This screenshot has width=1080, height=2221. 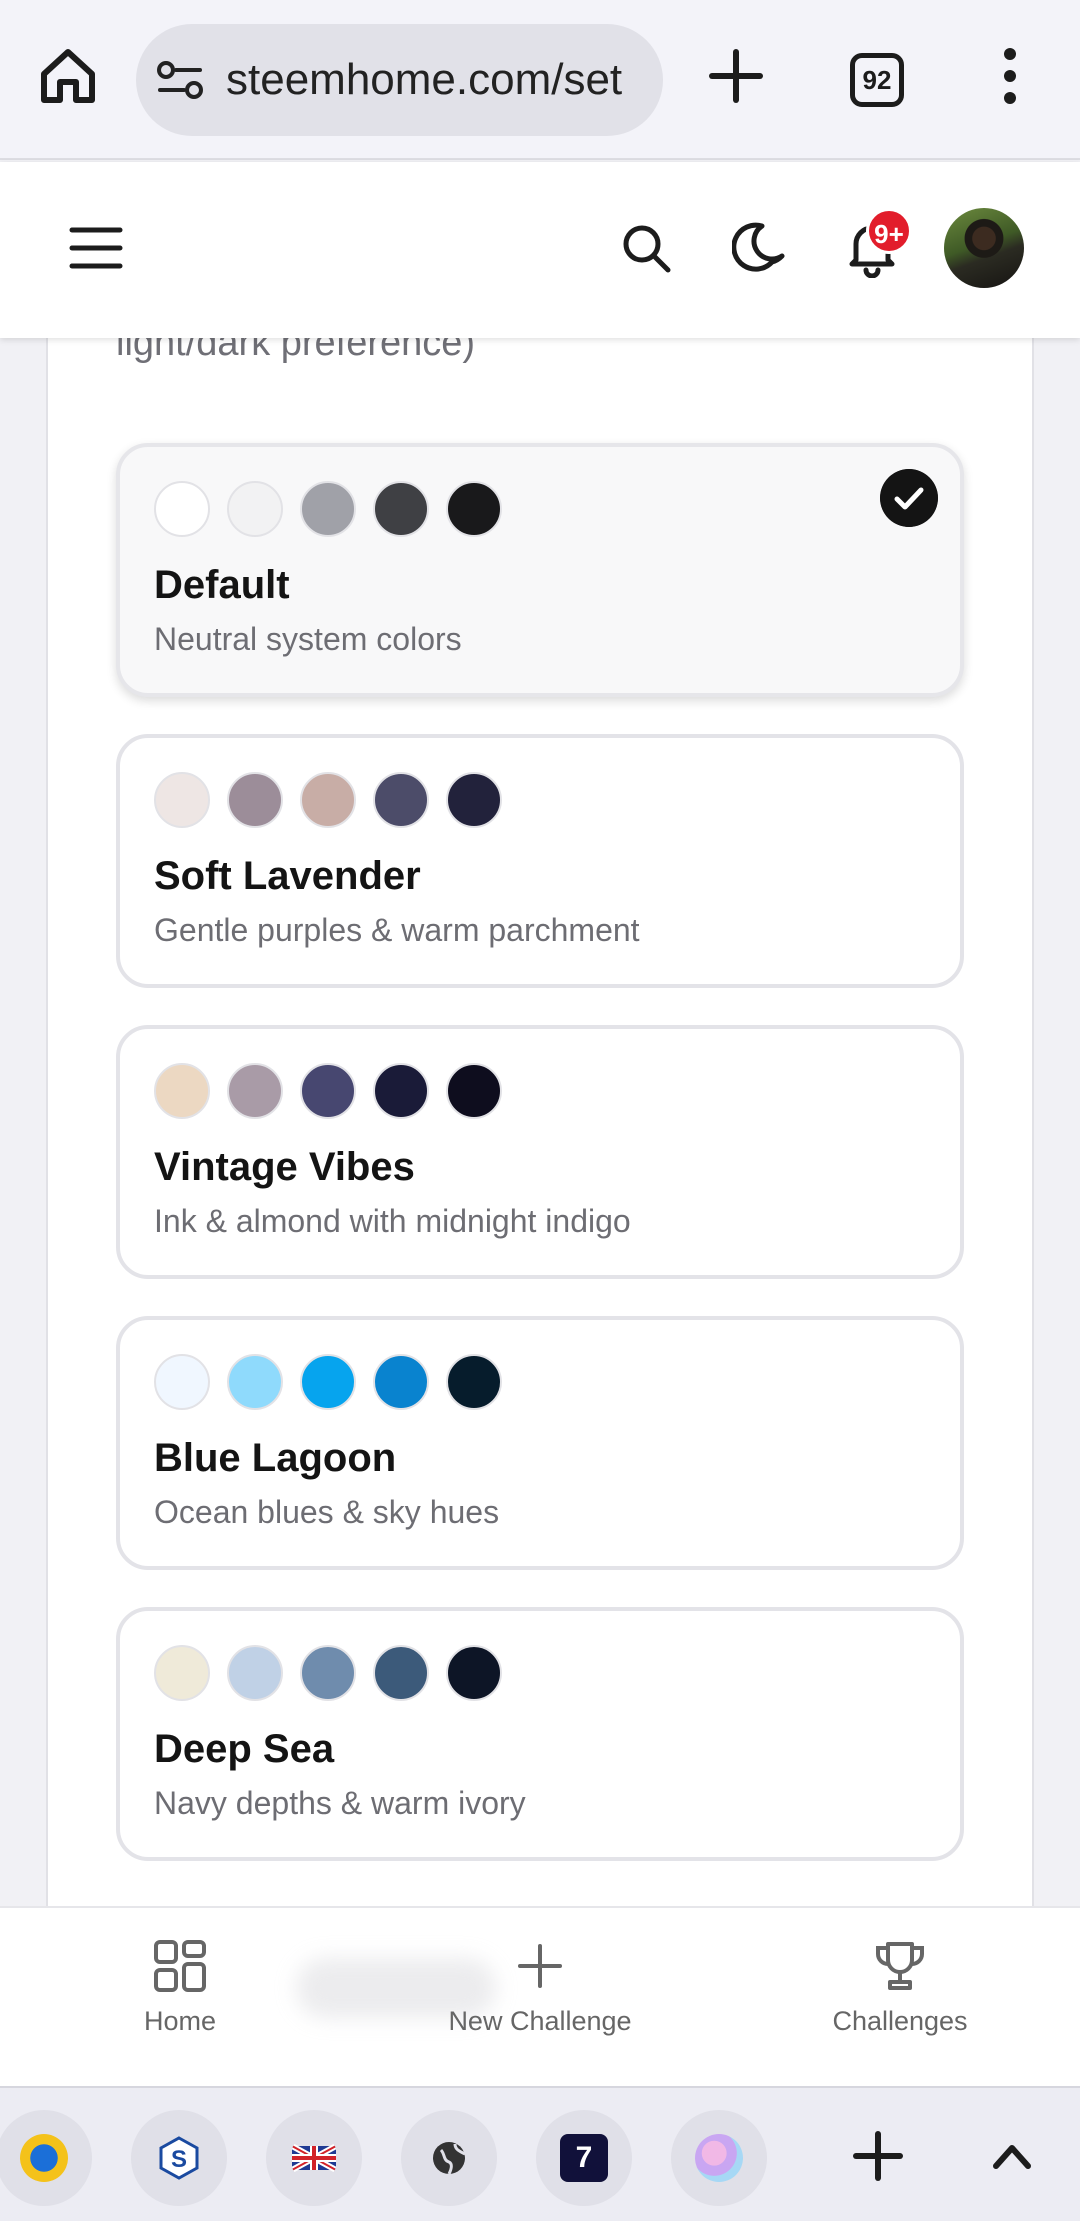 What do you see at coordinates (287, 876) in the screenshot?
I see `theme-name: Soft Lavender` at bounding box center [287, 876].